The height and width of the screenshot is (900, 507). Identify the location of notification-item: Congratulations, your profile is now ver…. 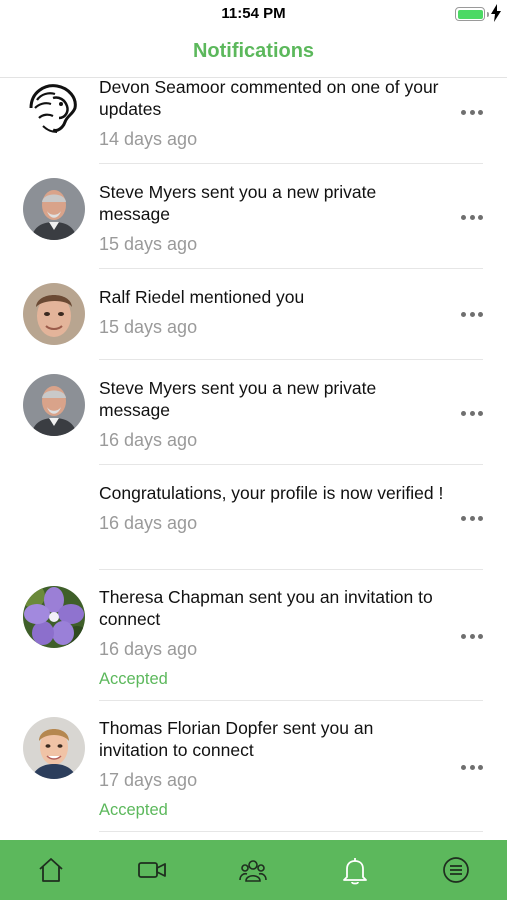
(253, 517).